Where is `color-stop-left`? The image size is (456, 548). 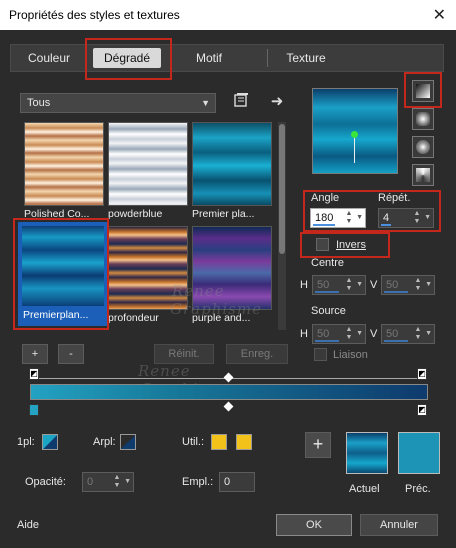
color-stop-left is located at coordinates (34, 410).